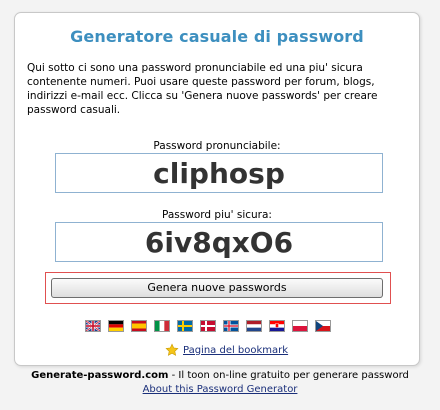 The image size is (440, 410). I want to click on spanish-flag-icon, so click(139, 326).